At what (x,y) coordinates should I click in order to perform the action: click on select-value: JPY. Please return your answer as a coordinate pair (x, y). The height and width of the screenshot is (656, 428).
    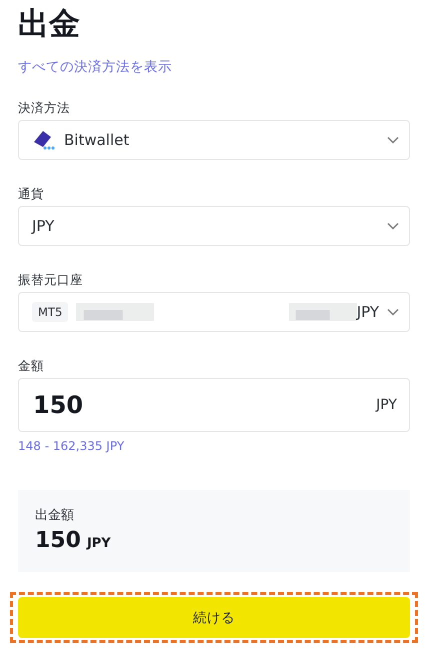
    Looking at the image, I should click on (43, 226).